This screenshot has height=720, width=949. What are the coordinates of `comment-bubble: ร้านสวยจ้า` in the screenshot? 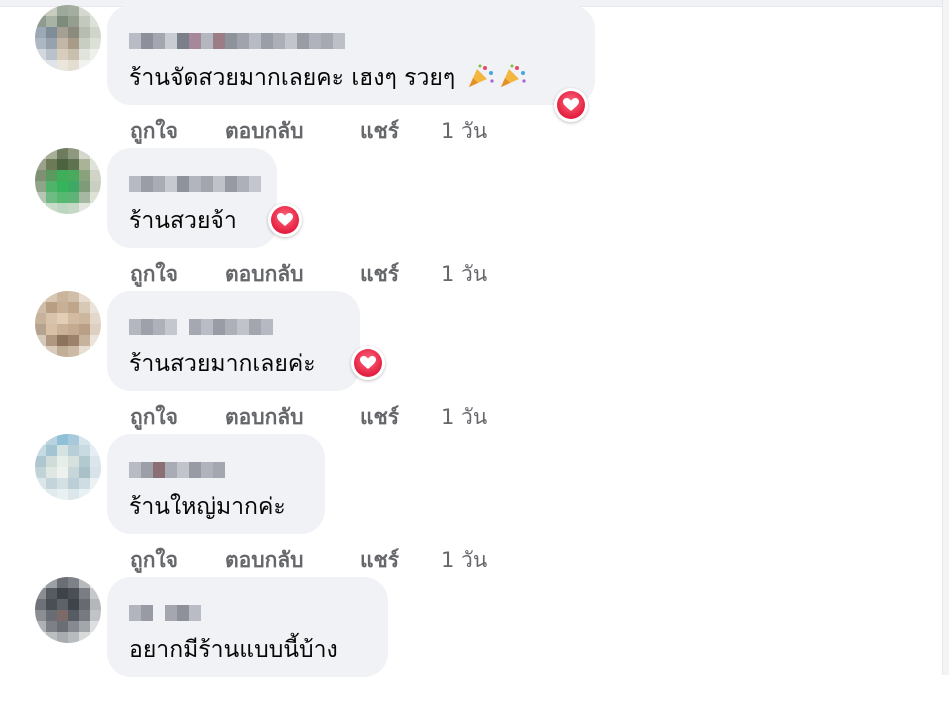 It's located at (192, 198).